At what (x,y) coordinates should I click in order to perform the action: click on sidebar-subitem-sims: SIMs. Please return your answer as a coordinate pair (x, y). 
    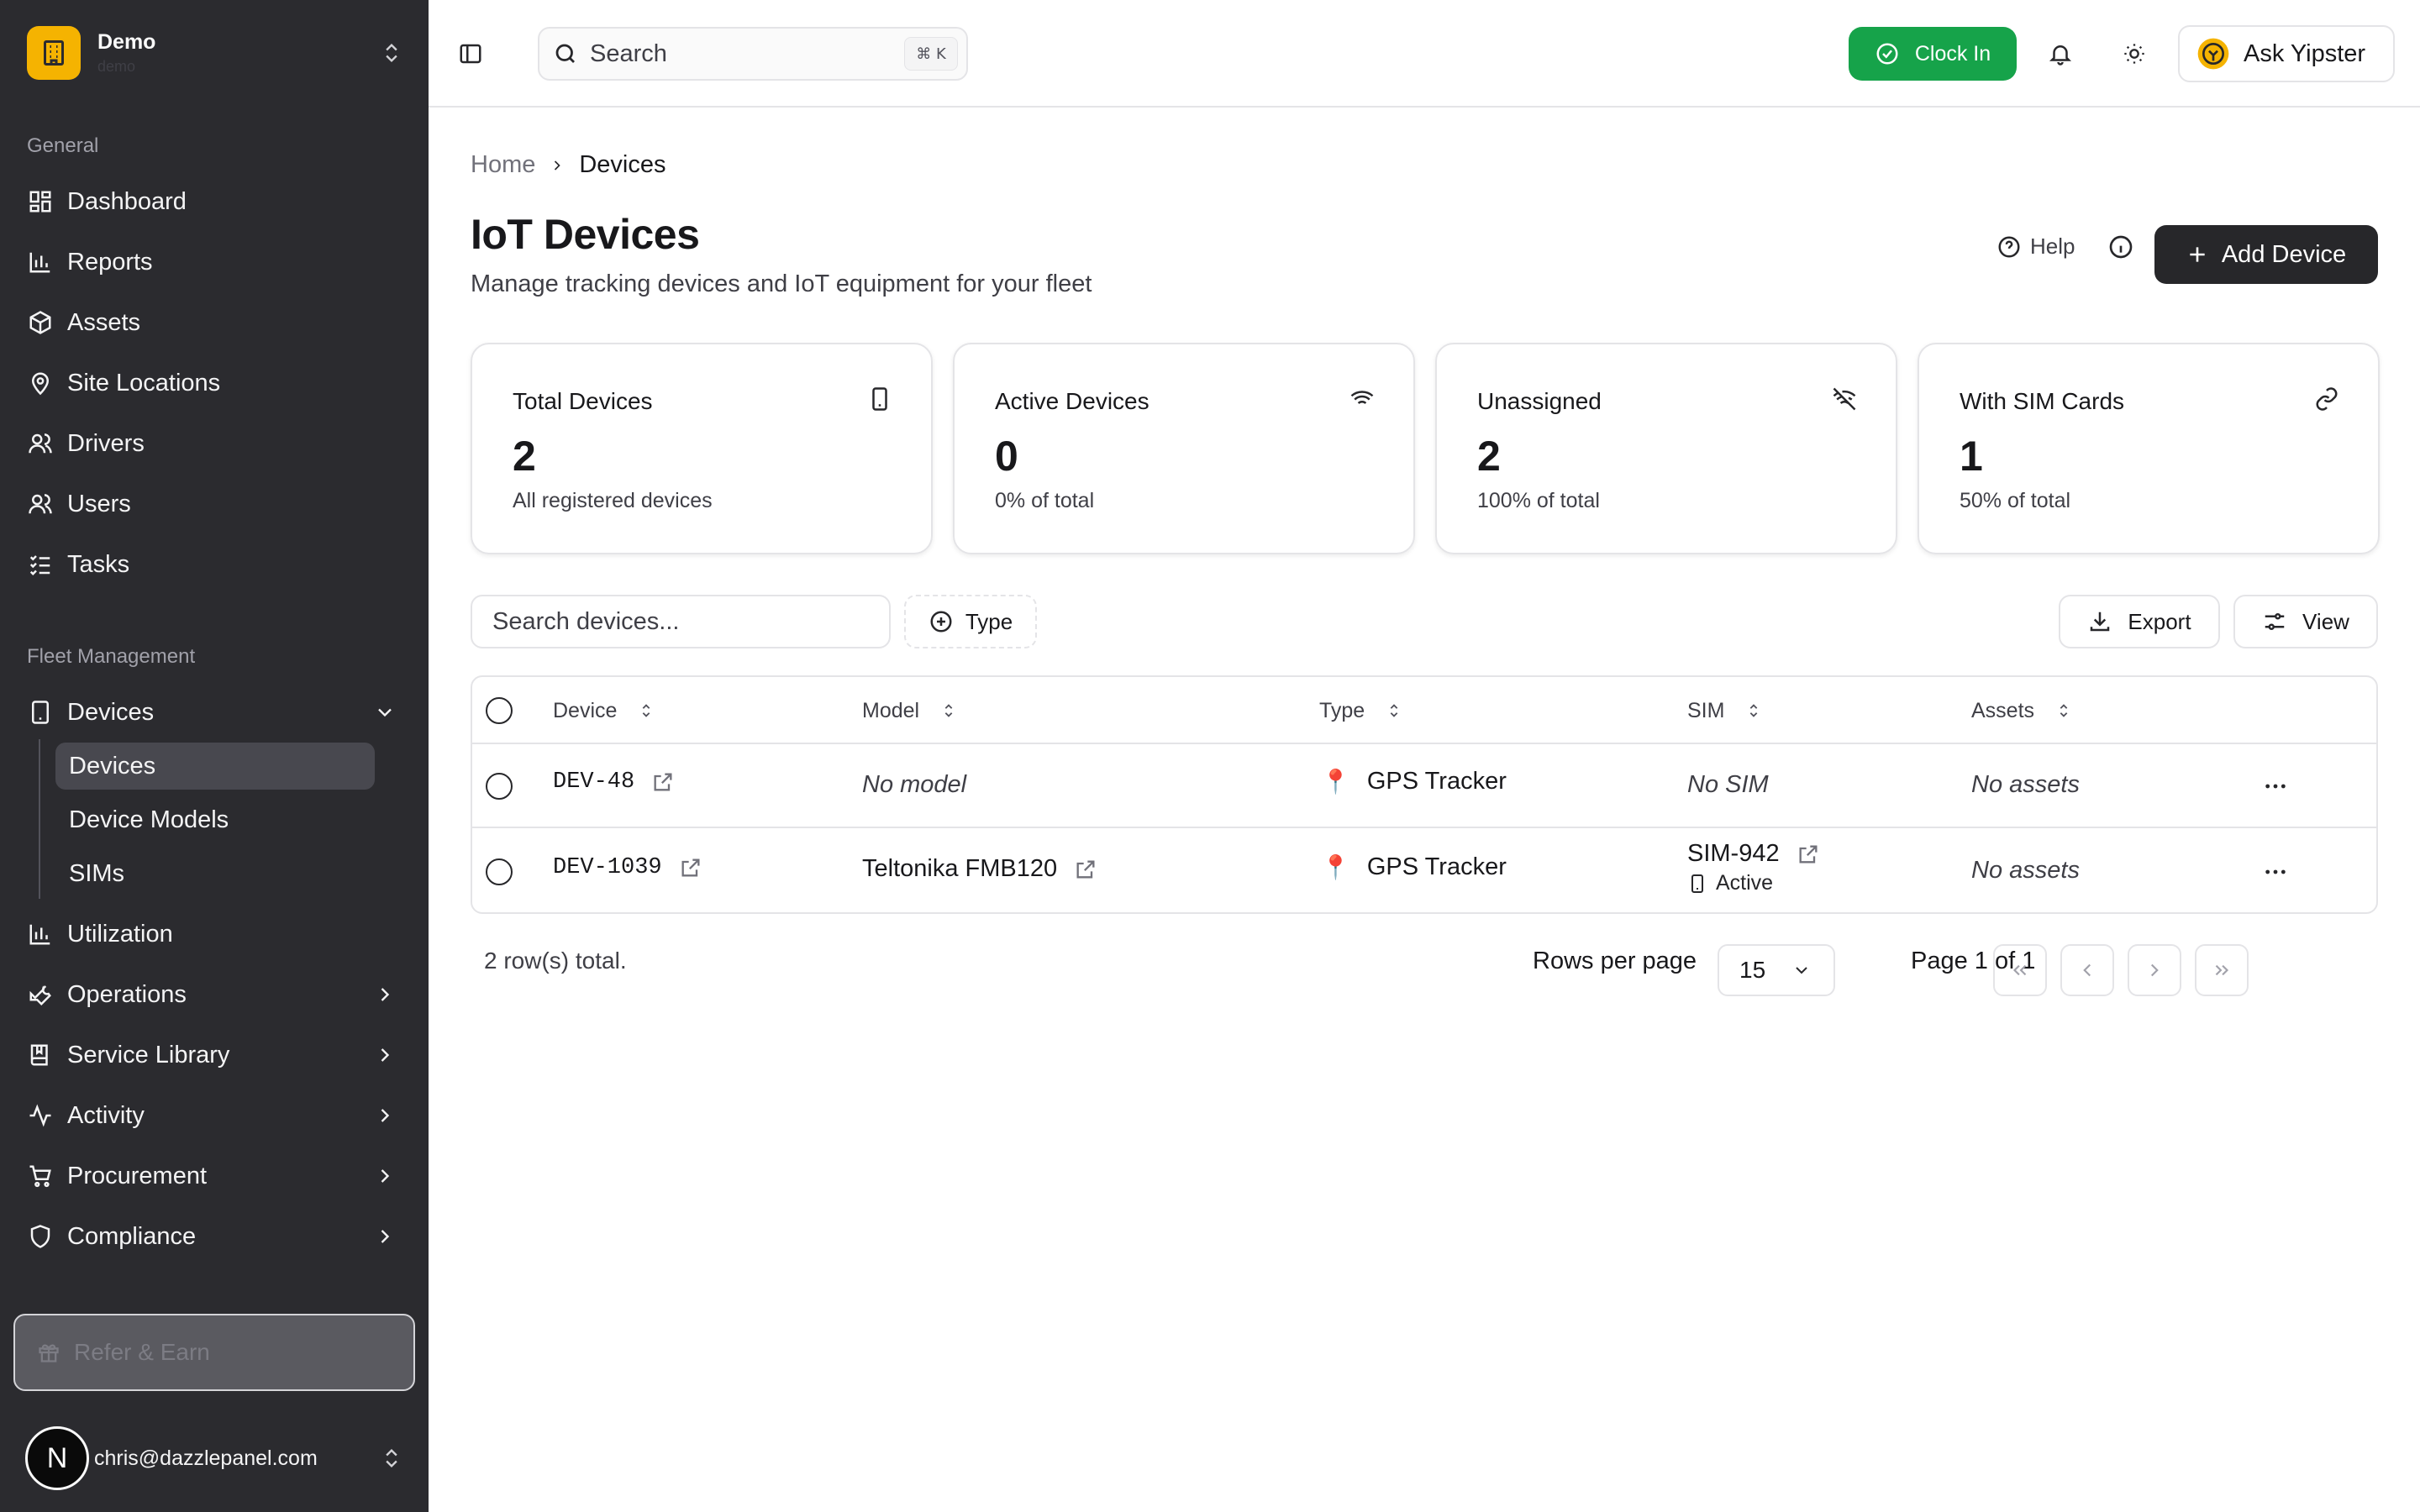
    Looking at the image, I should click on (215, 873).